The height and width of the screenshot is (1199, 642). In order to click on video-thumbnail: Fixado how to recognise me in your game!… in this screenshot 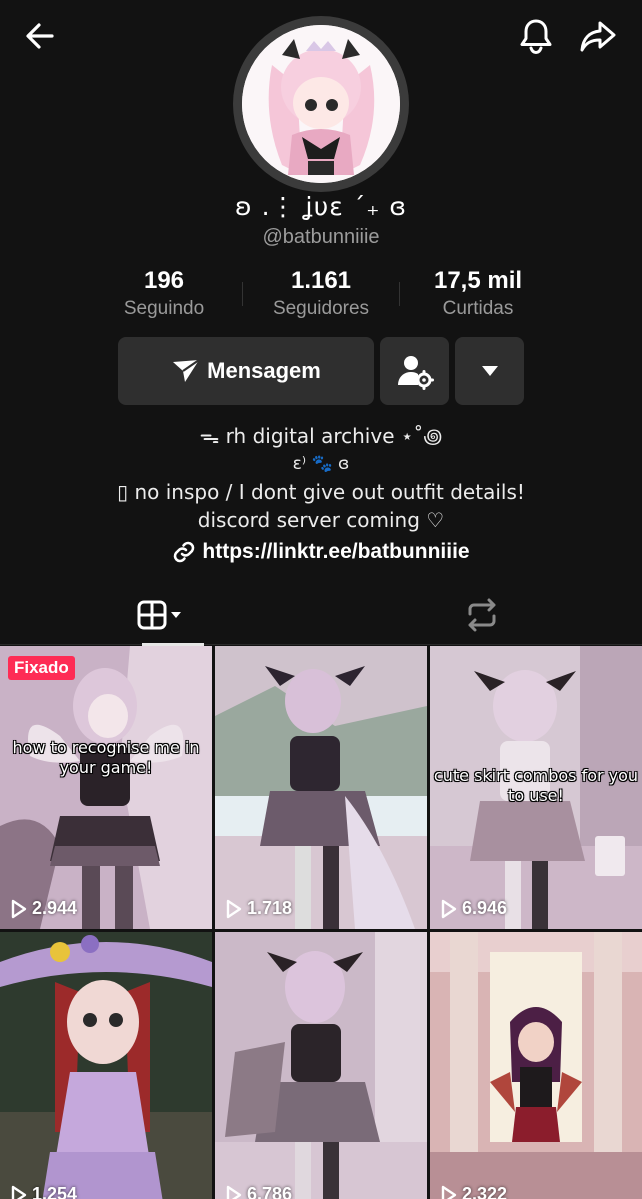, I will do `click(106, 787)`.